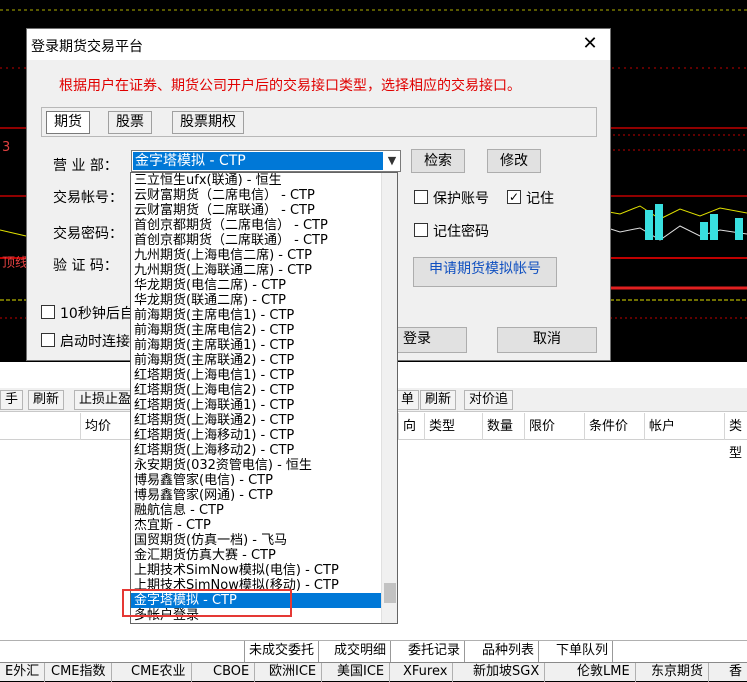 This screenshot has width=747, height=682. I want to click on chart-number: 3, so click(6, 147).